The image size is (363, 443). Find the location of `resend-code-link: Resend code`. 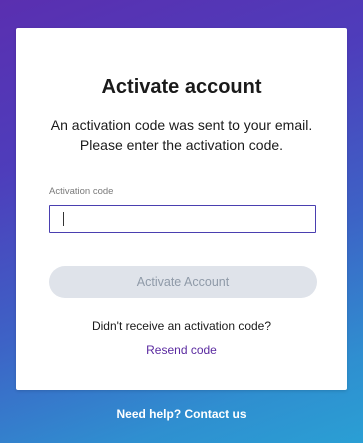

resend-code-link: Resend code is located at coordinates (181, 350).